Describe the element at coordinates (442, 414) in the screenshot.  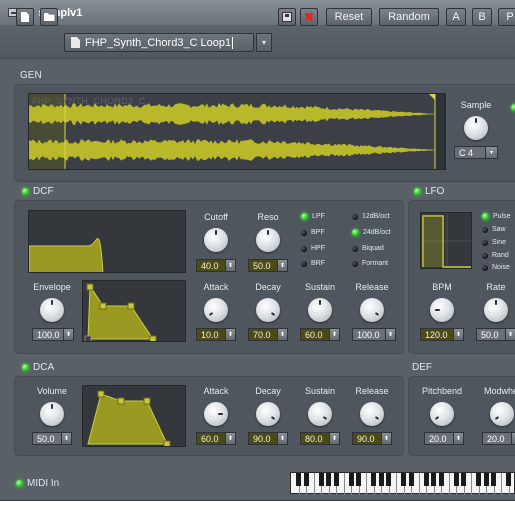
I see `pitchbend-knob` at that location.